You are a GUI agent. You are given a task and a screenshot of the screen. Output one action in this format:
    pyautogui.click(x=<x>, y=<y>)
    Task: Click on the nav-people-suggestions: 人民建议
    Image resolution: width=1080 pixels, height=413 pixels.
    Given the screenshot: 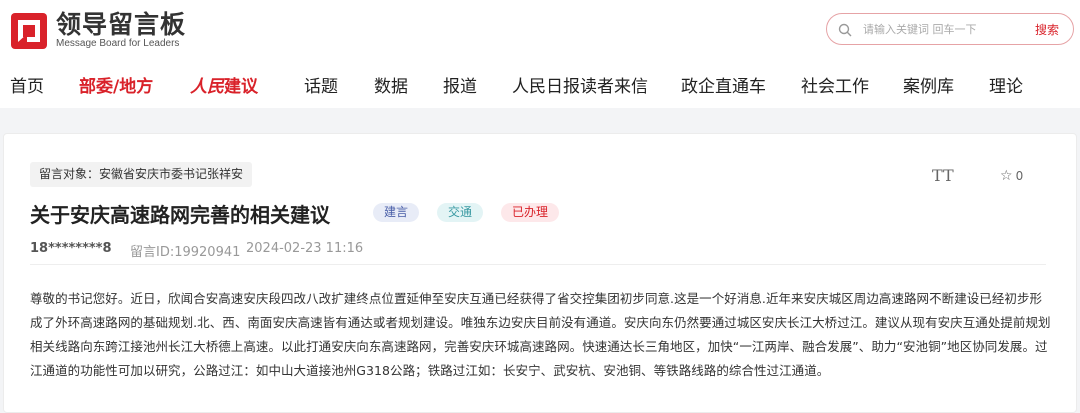 What is the action you would take?
    pyautogui.click(x=224, y=84)
    